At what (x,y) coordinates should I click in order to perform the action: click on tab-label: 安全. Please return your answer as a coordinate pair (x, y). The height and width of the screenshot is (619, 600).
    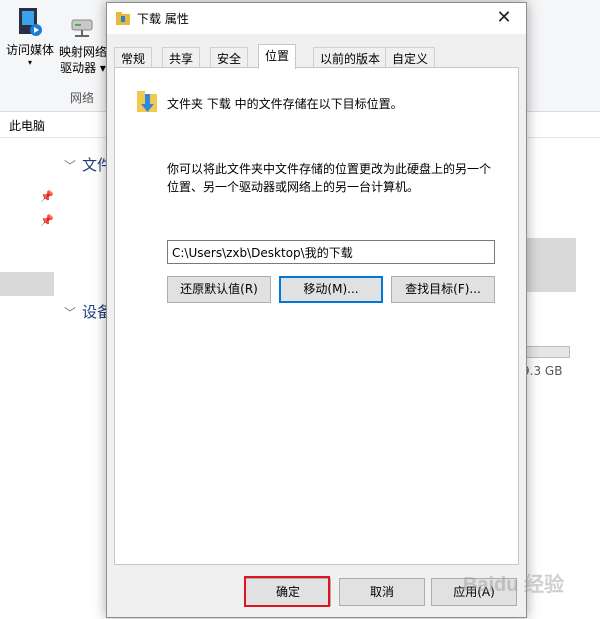
    Looking at the image, I should click on (229, 59).